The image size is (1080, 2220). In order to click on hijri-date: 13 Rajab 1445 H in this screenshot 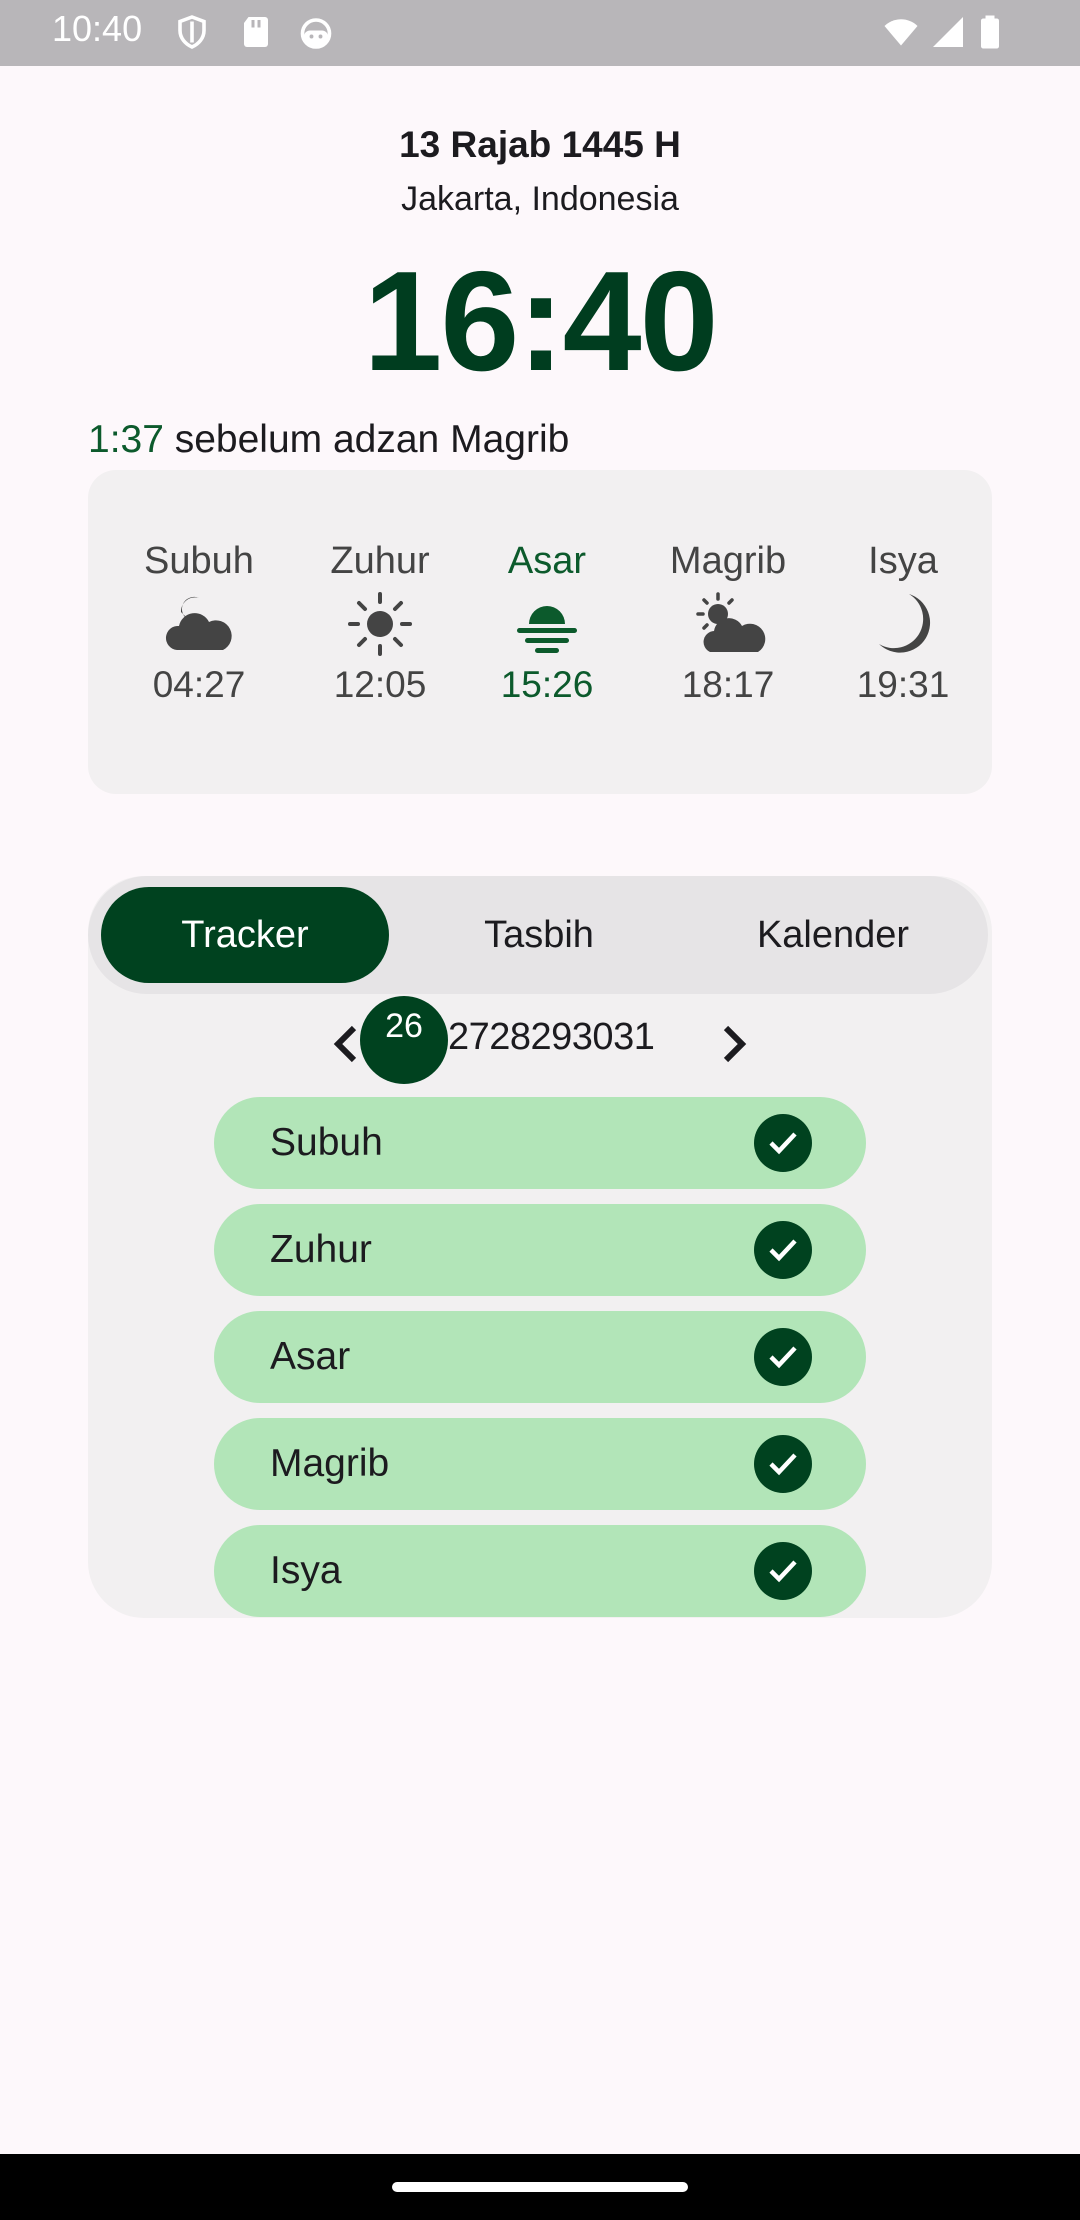, I will do `click(540, 144)`.